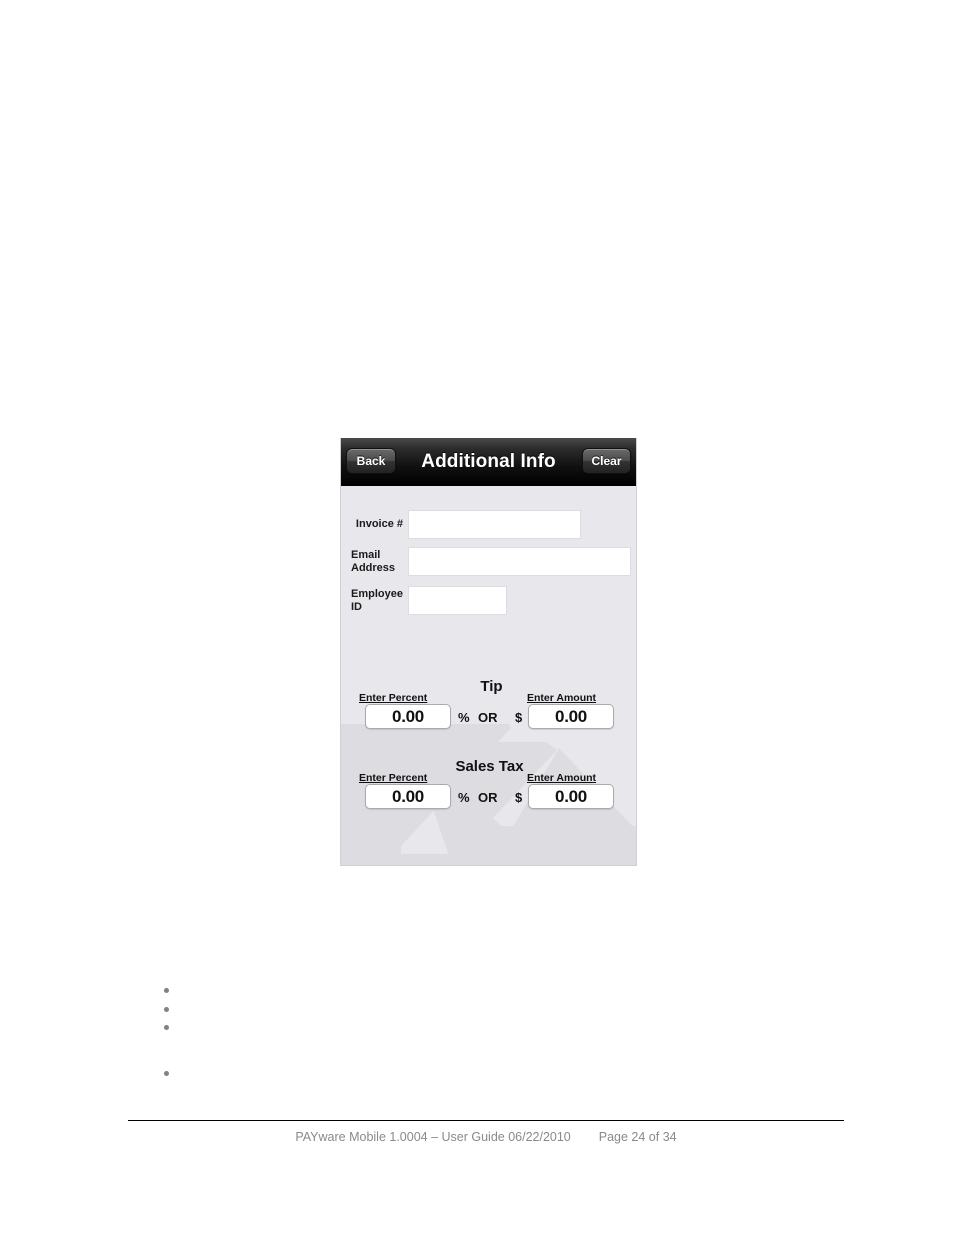 This screenshot has width=954, height=1235. What do you see at coordinates (457, 600) in the screenshot?
I see `employee-id-input` at bounding box center [457, 600].